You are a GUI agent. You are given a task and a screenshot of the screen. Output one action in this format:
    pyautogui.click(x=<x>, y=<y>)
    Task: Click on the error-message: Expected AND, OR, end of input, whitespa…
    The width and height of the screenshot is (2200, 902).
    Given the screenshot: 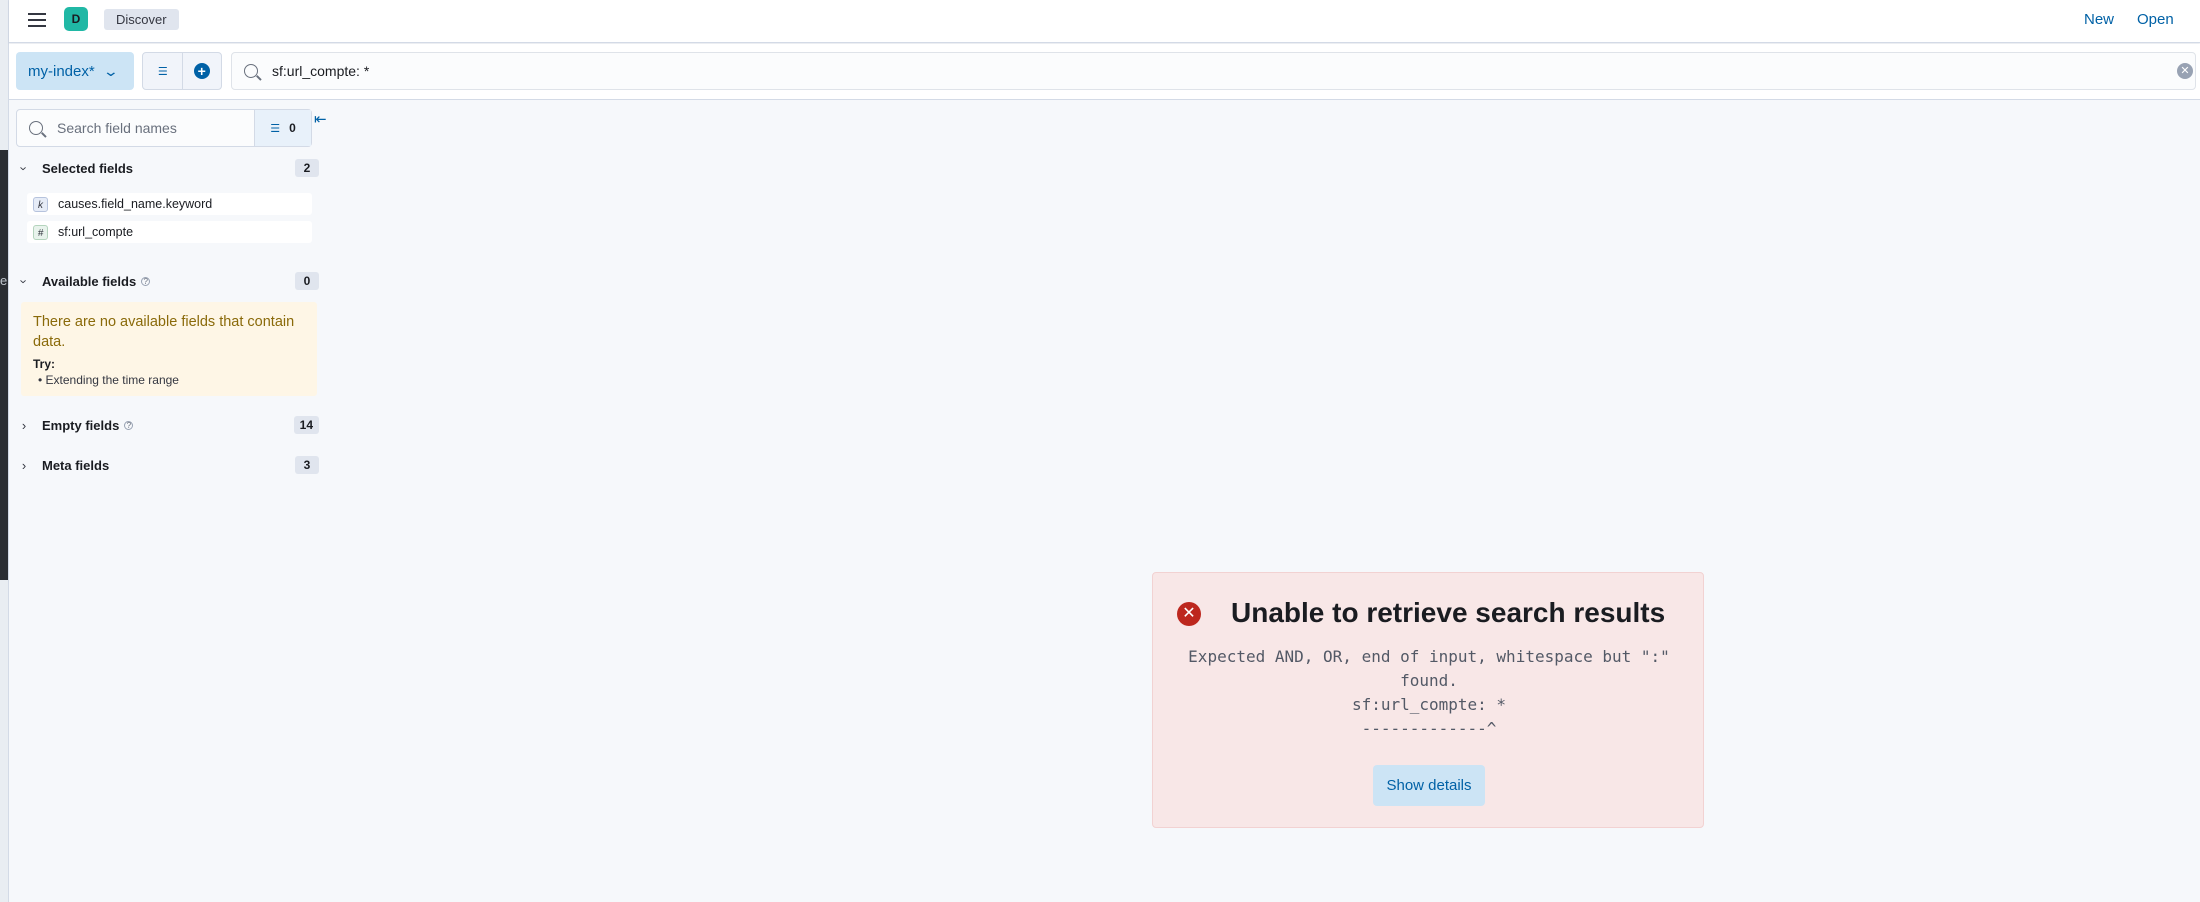 What is the action you would take?
    pyautogui.click(x=1429, y=693)
    